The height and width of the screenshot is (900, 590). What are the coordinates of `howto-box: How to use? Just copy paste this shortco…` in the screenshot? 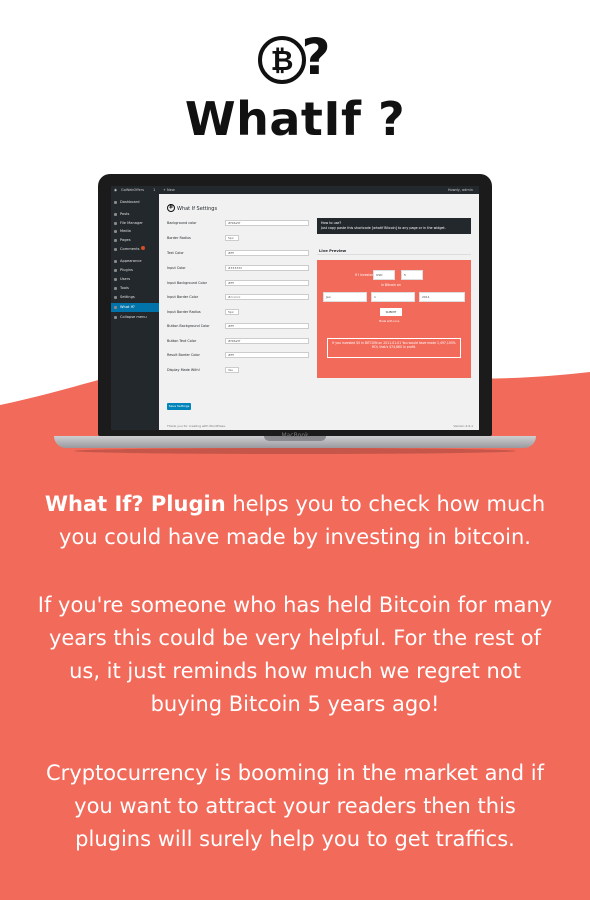 It's located at (394, 226).